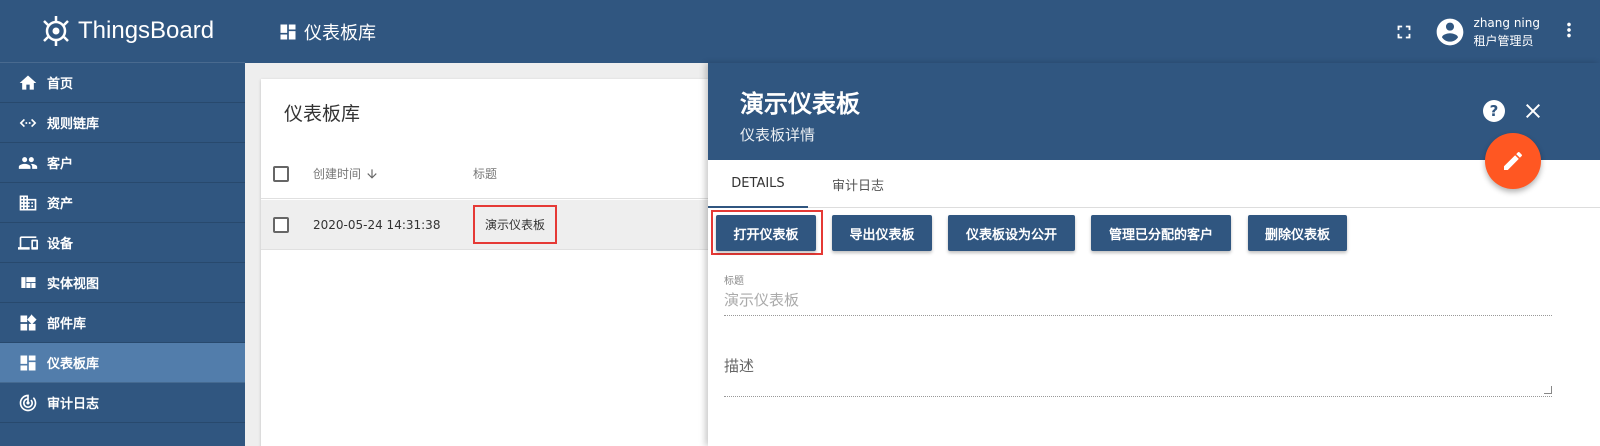 The width and height of the screenshot is (1600, 446). Describe the element at coordinates (1506, 22) in the screenshot. I see `user-name: zhang ning` at that location.